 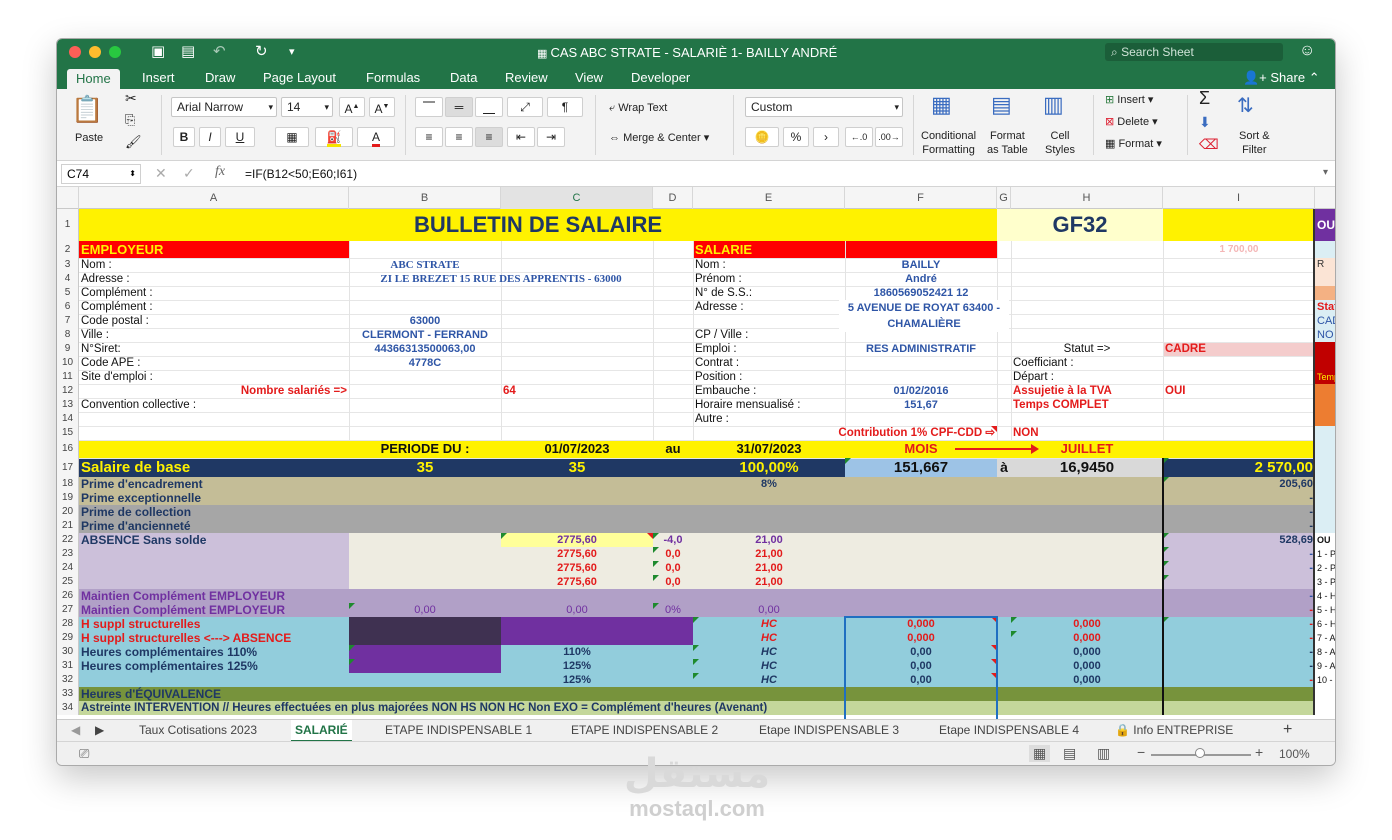 What do you see at coordinates (1239, 349) in the screenshot?
I see `cell-i9: CADRE` at bounding box center [1239, 349].